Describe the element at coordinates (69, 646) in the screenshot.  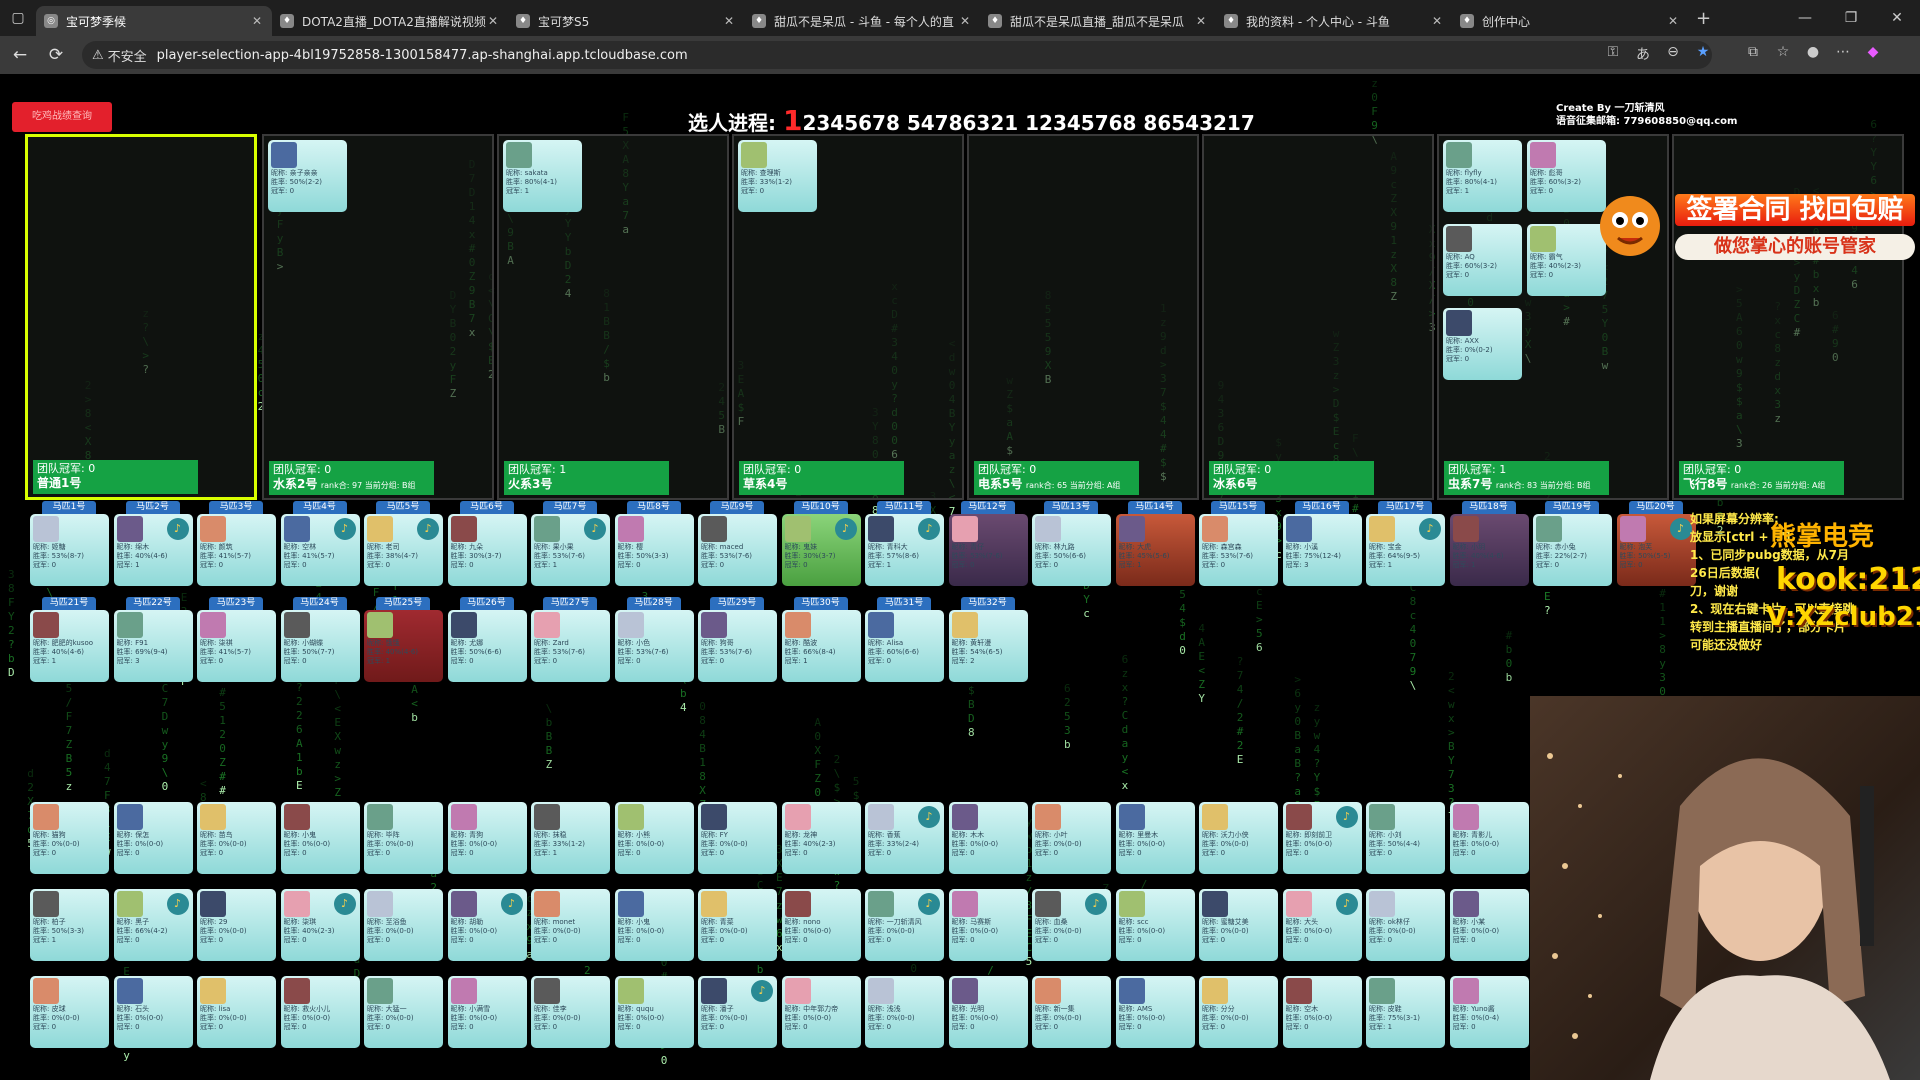
I see `player-card: 昵称: 肥肥的kusoo 胜率: 40%(4-6) 冠军: 1` at that location.